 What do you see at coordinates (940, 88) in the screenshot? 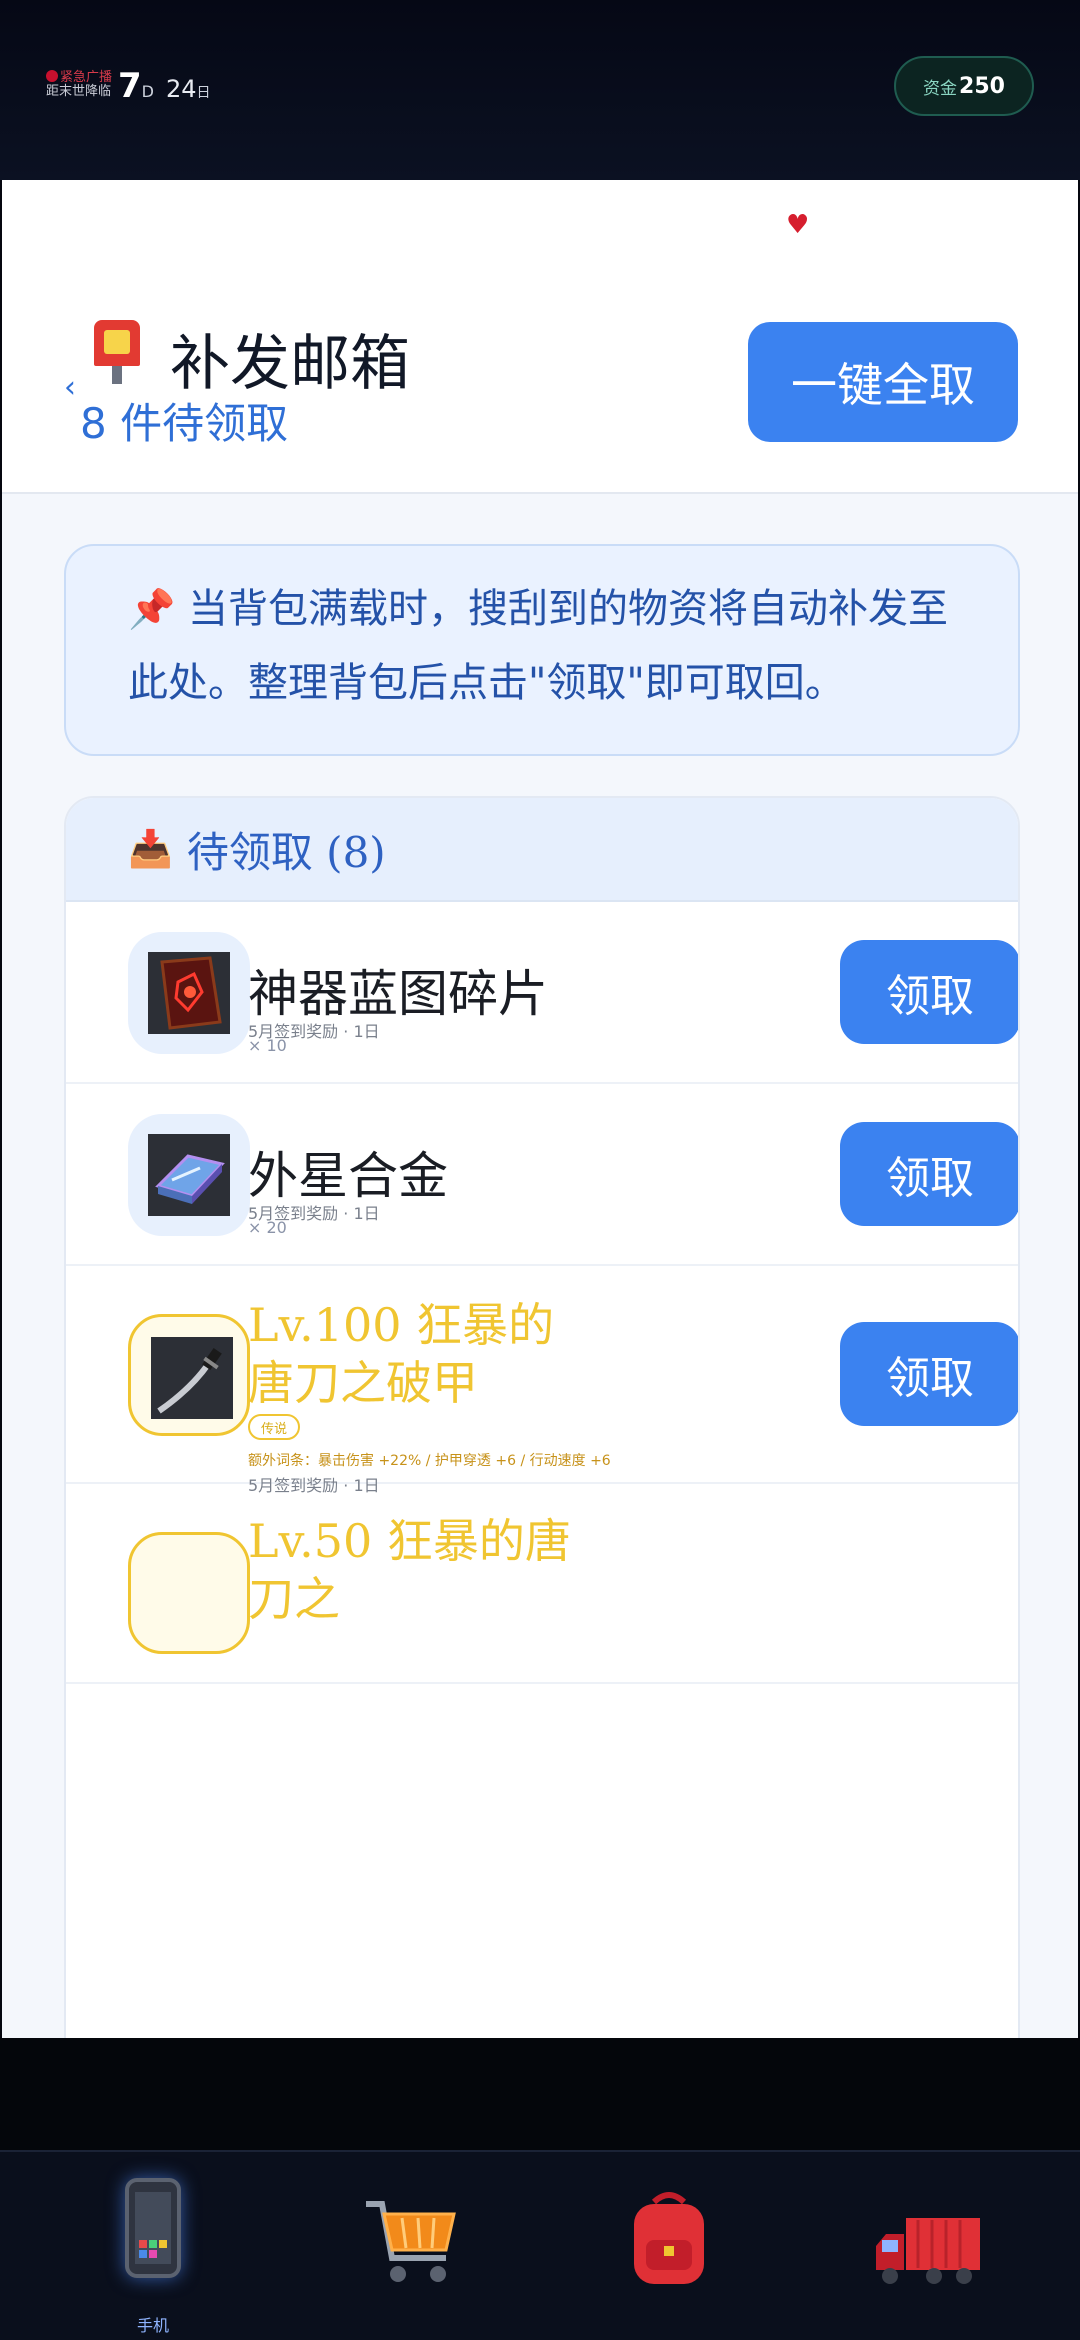
I see `funds-label: 资金` at bounding box center [940, 88].